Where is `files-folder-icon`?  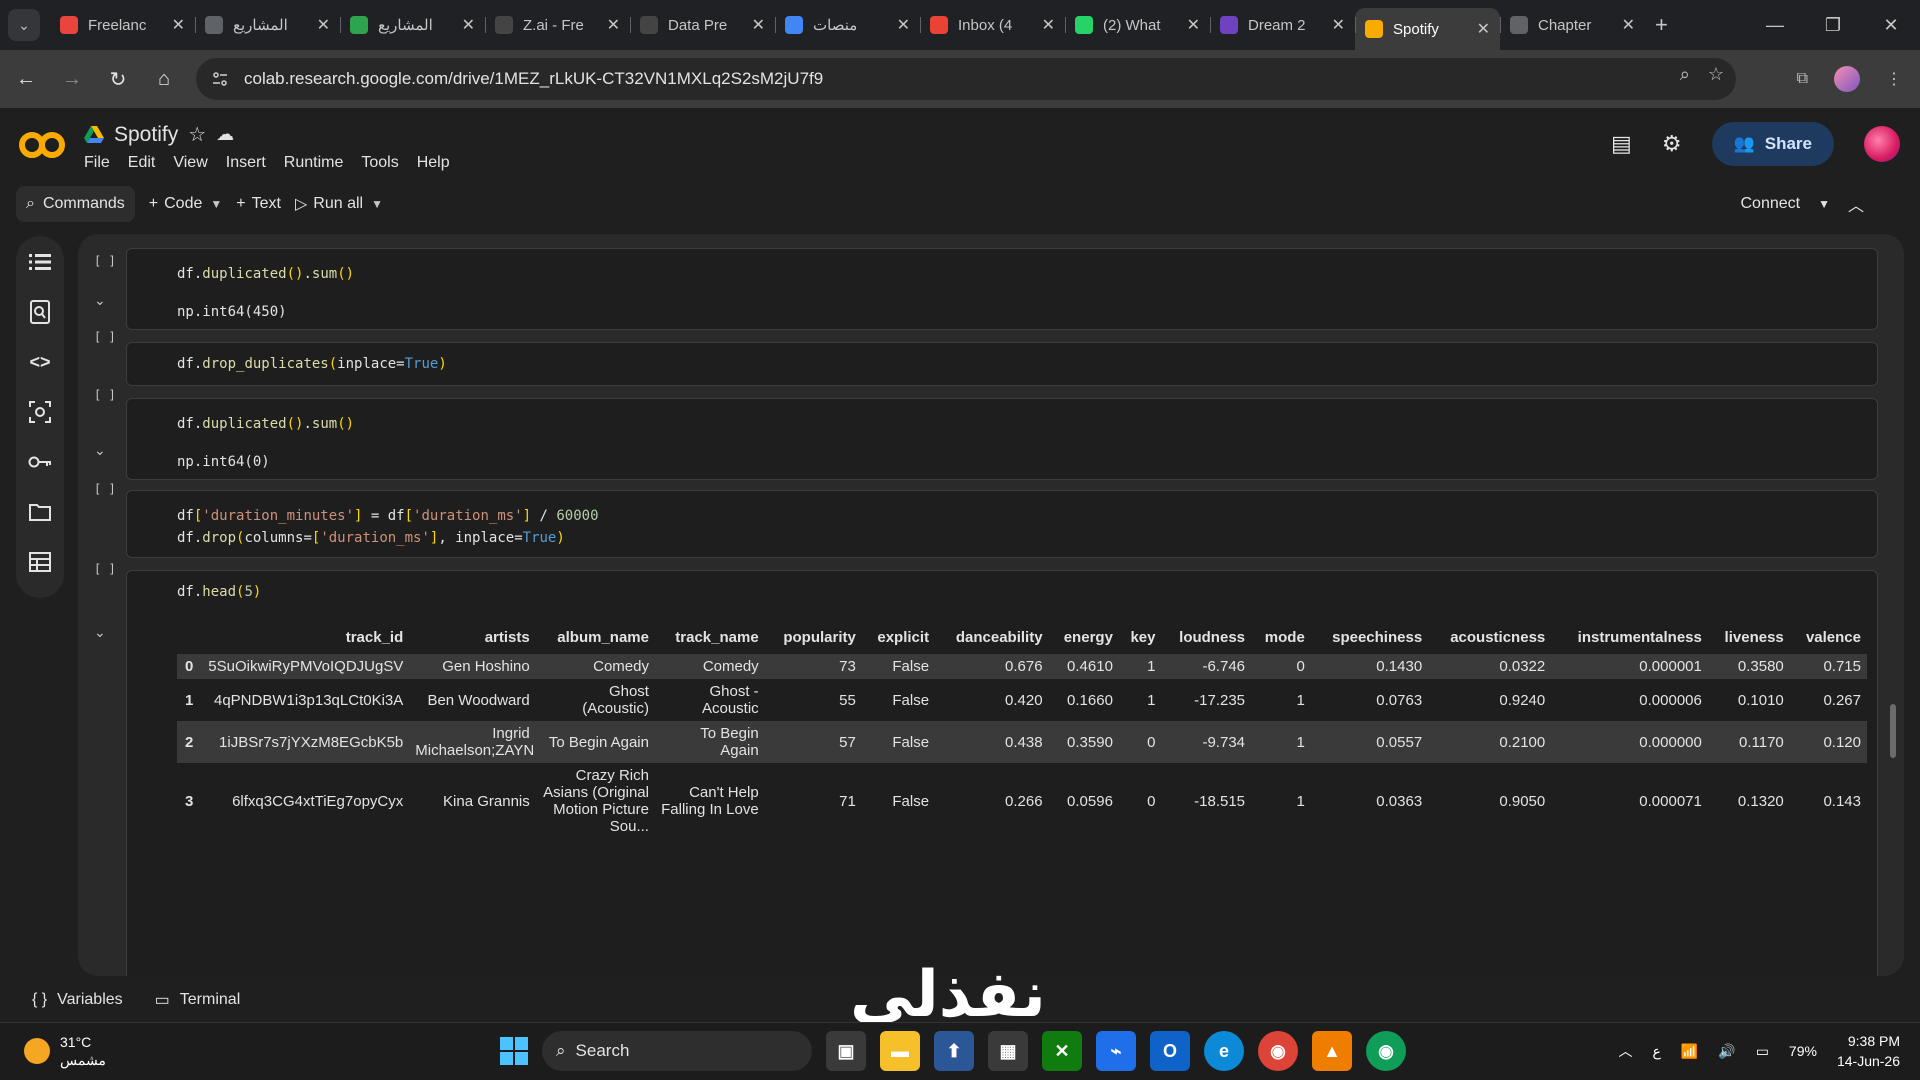 files-folder-icon is located at coordinates (40, 512).